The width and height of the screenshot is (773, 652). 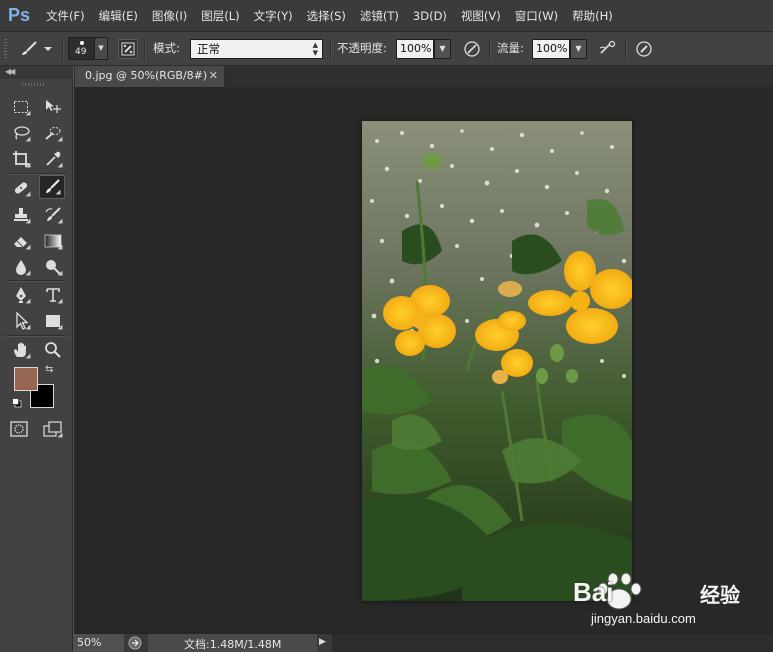 What do you see at coordinates (551, 49) in the screenshot?
I see `flow-field: 100%` at bounding box center [551, 49].